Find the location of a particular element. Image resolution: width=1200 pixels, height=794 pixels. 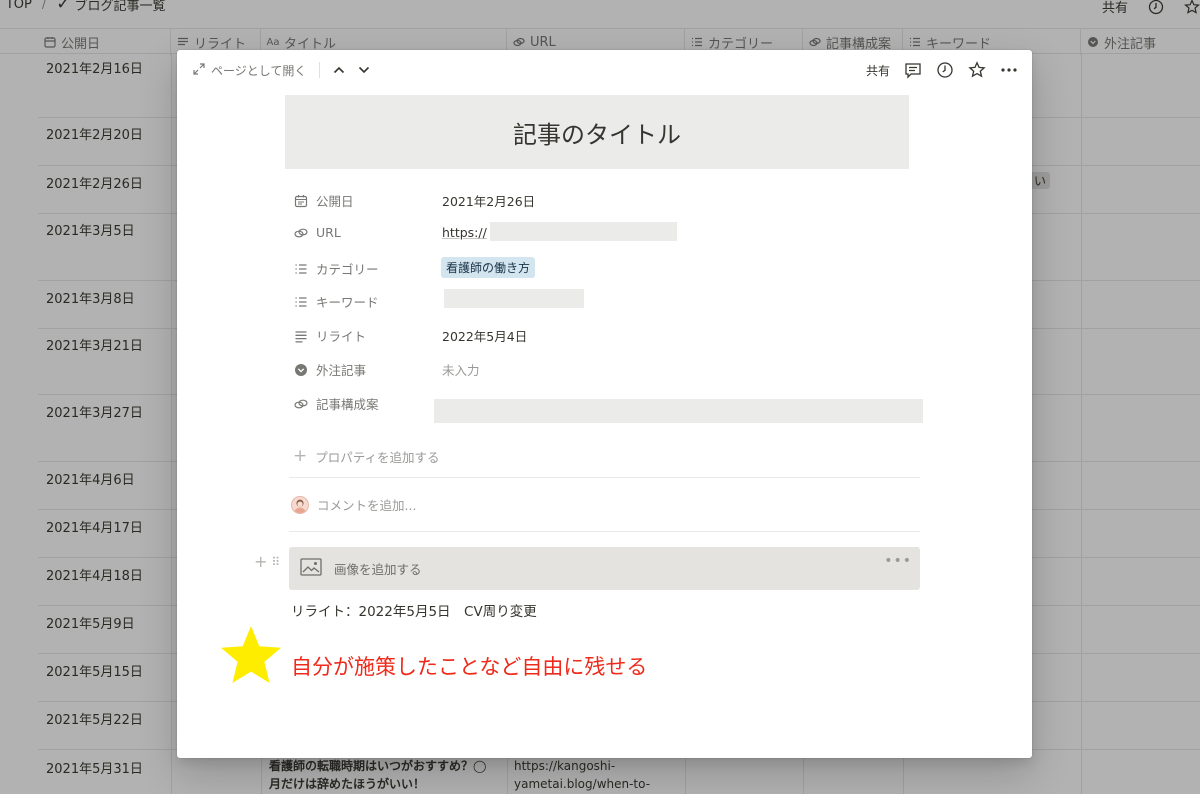

add-property-button: + プロパティを追加する is located at coordinates (366, 456).